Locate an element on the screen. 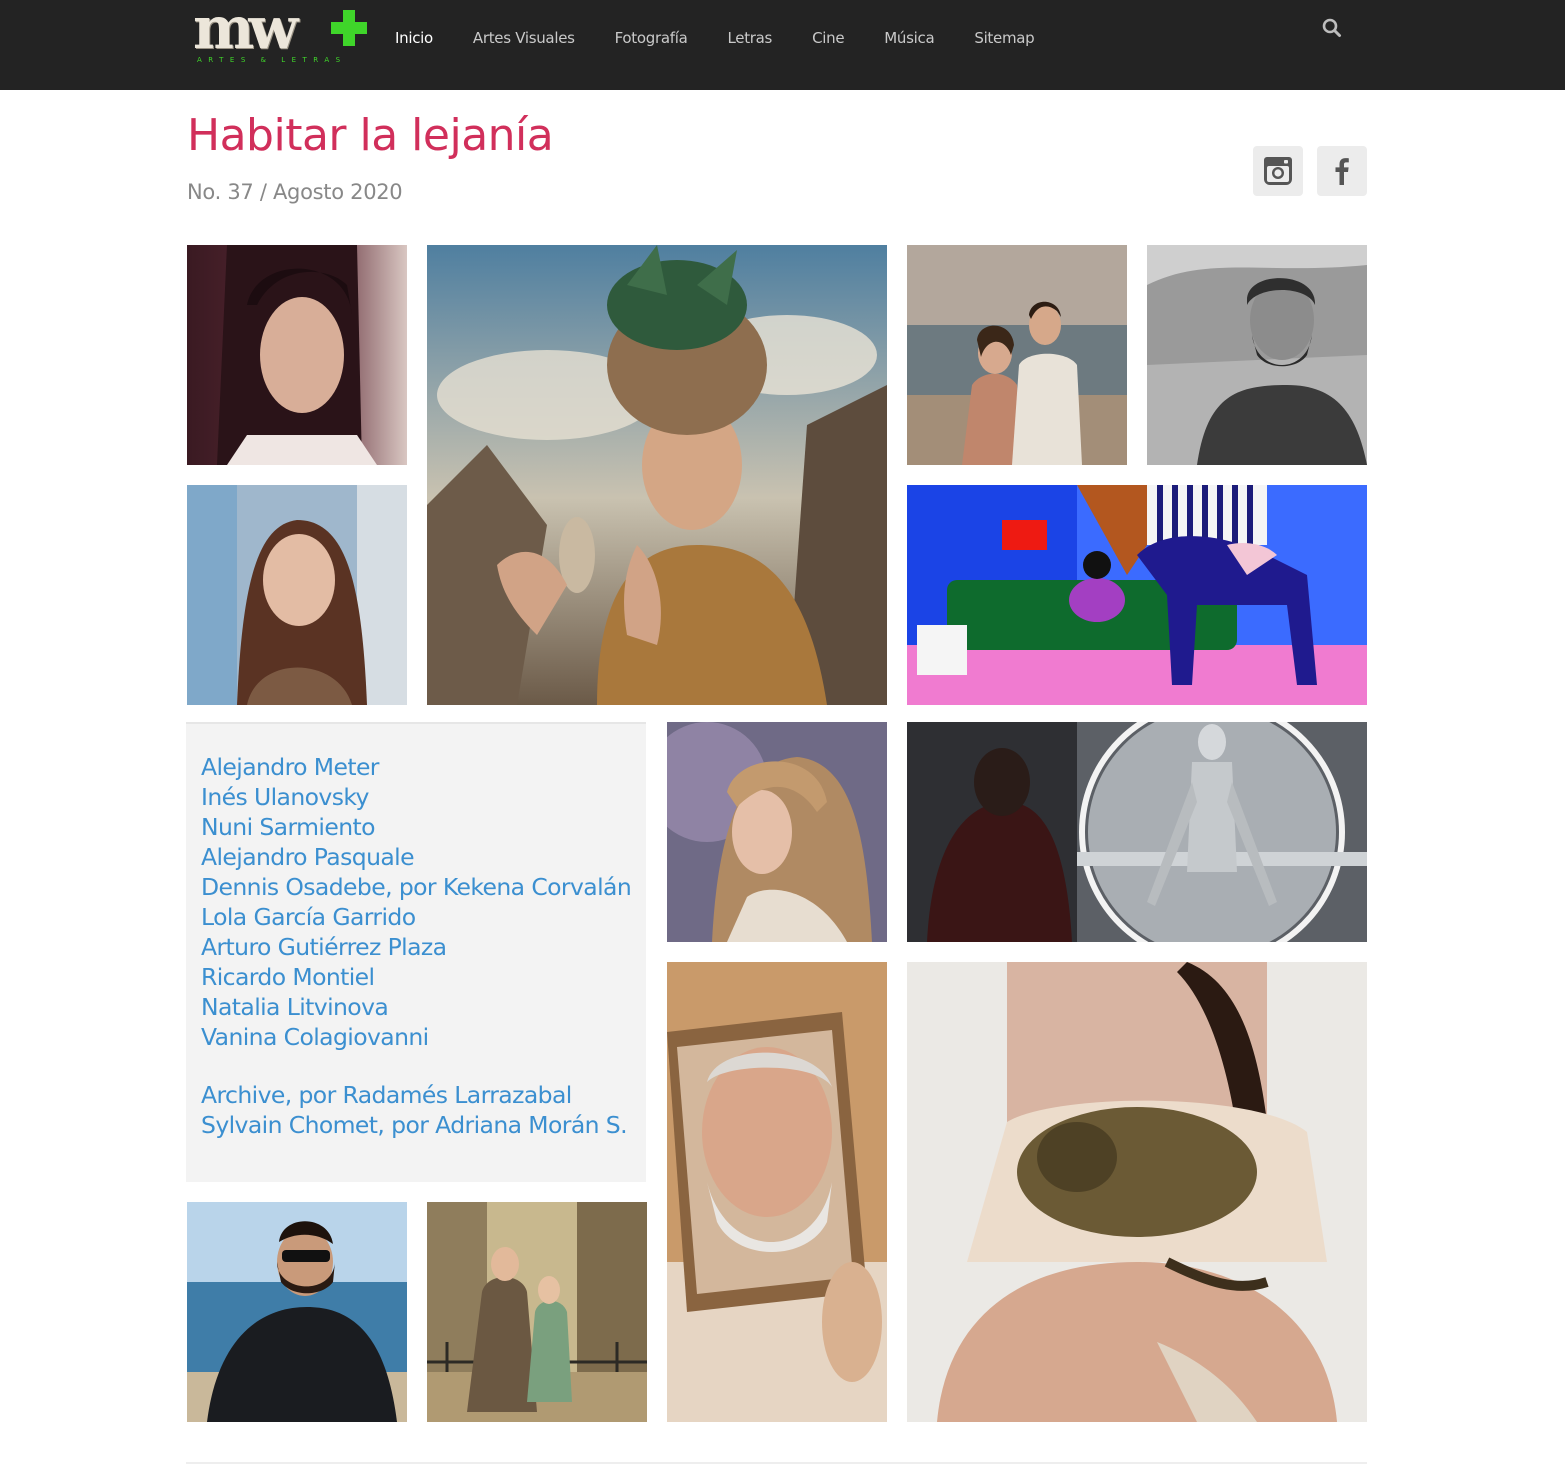 This screenshot has height=1467, width=1565. film-still-old-man-mirror is located at coordinates (777, 1192).